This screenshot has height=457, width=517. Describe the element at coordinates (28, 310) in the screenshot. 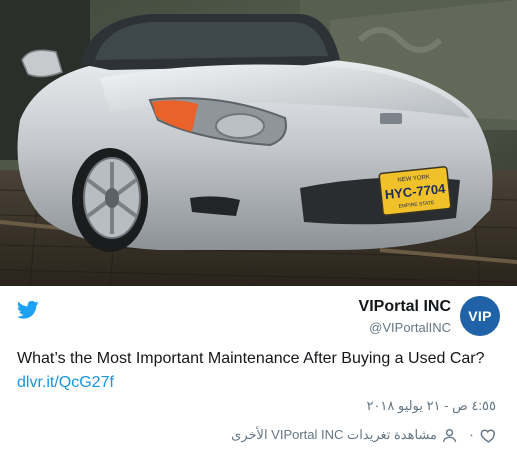

I see `twitter-bird-icon` at that location.